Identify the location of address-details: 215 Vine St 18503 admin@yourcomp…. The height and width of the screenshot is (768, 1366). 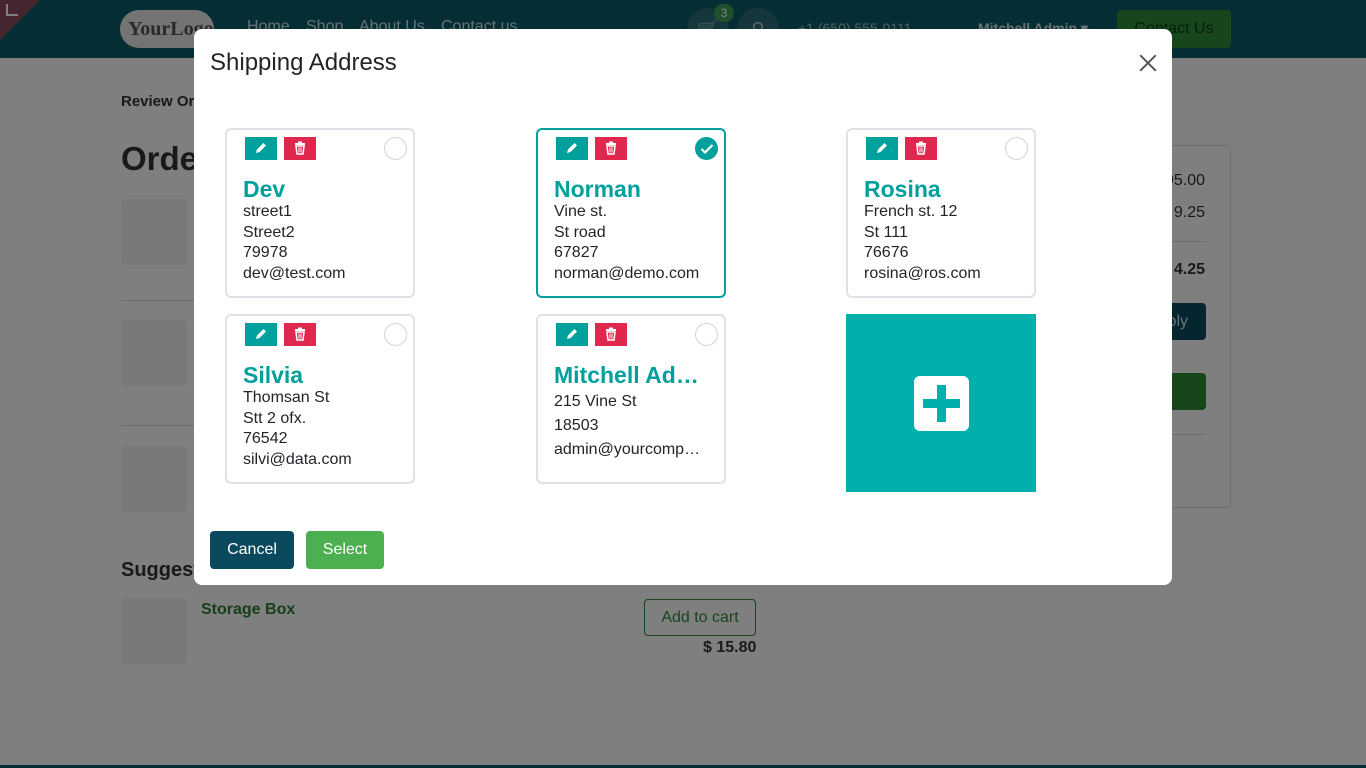
(635, 426).